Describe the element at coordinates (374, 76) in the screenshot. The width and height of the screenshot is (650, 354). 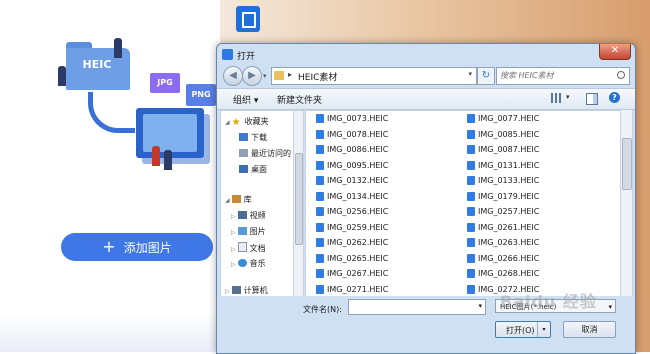
I see `address-bar: ▸ HEIC素材 ▾` at that location.